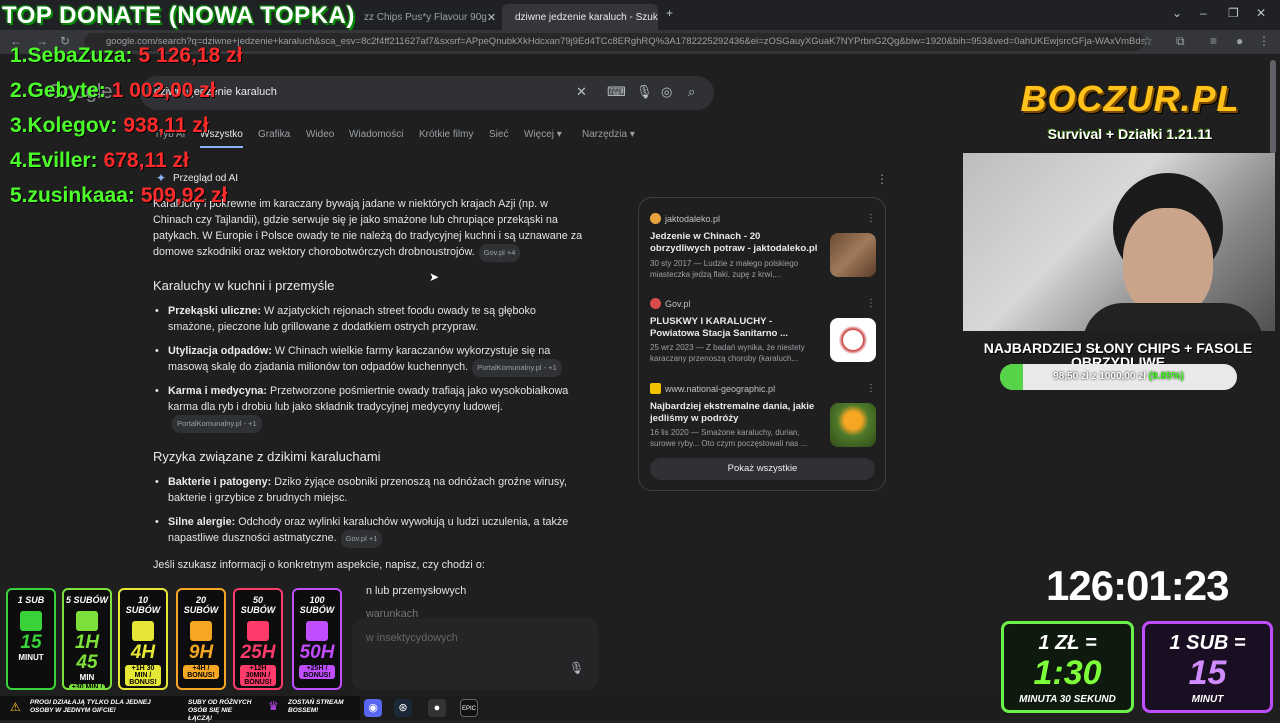 The width and height of the screenshot is (1280, 723). What do you see at coordinates (437, 708) in the screenshot?
I see `obs-icon: ●` at bounding box center [437, 708].